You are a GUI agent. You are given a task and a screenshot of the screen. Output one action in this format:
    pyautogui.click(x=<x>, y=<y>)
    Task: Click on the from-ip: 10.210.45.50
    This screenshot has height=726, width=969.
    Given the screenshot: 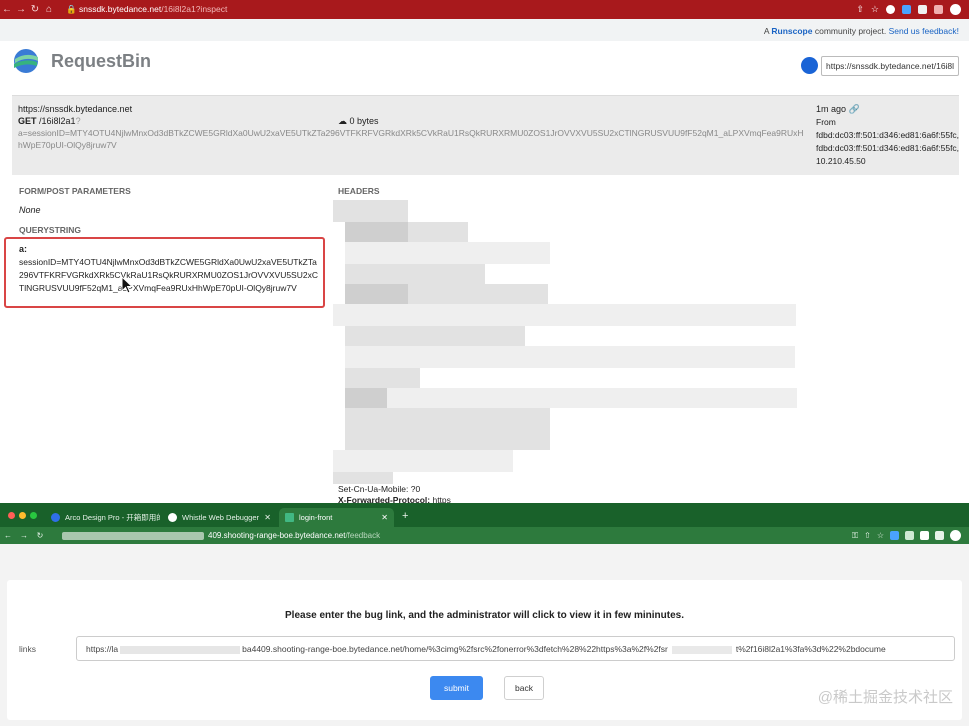 What is the action you would take?
    pyautogui.click(x=841, y=161)
    